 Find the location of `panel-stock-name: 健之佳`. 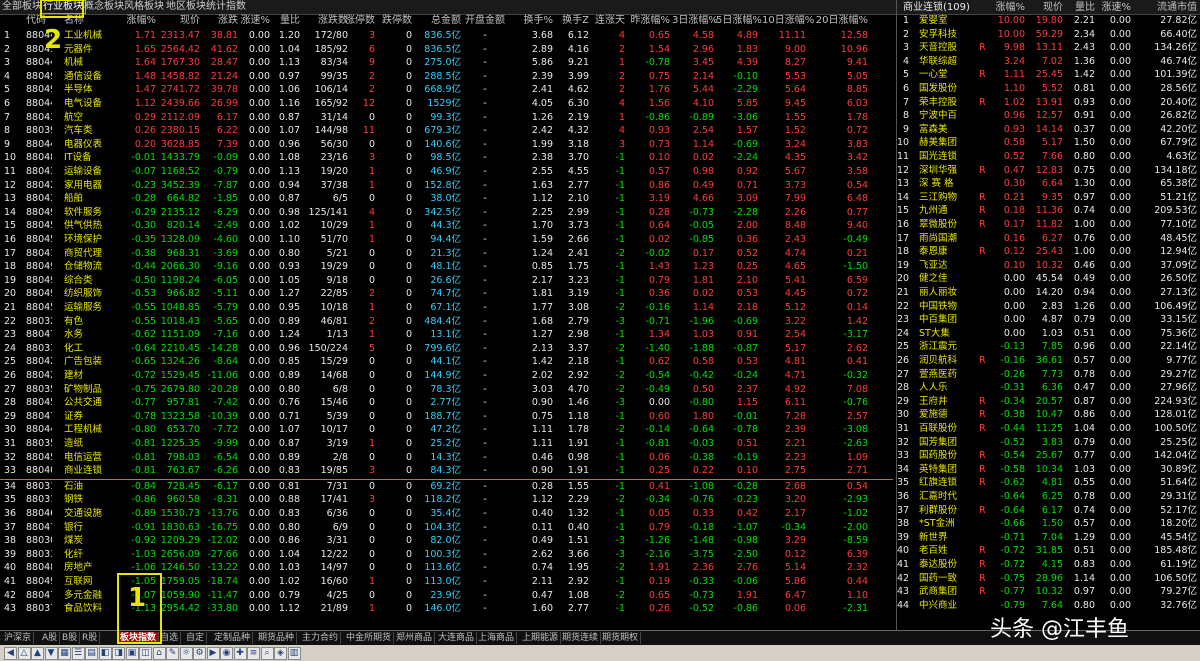

panel-stock-name: 健之佳 is located at coordinates (948, 278).